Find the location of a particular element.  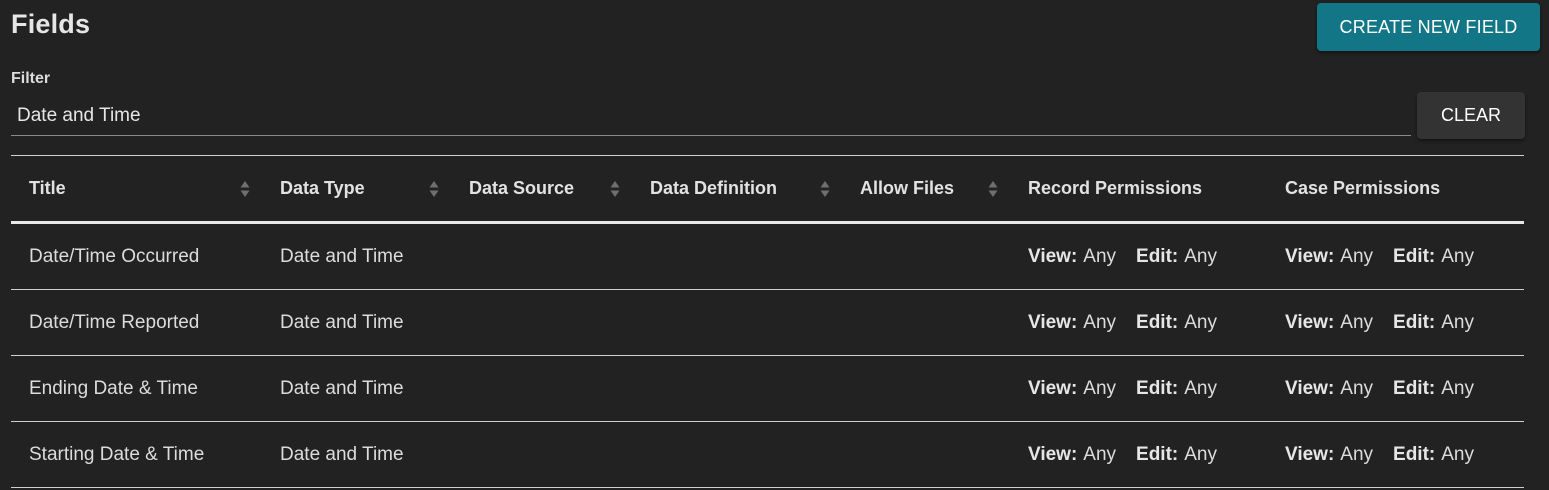

column-label: Record Permissions is located at coordinates (1115, 188).